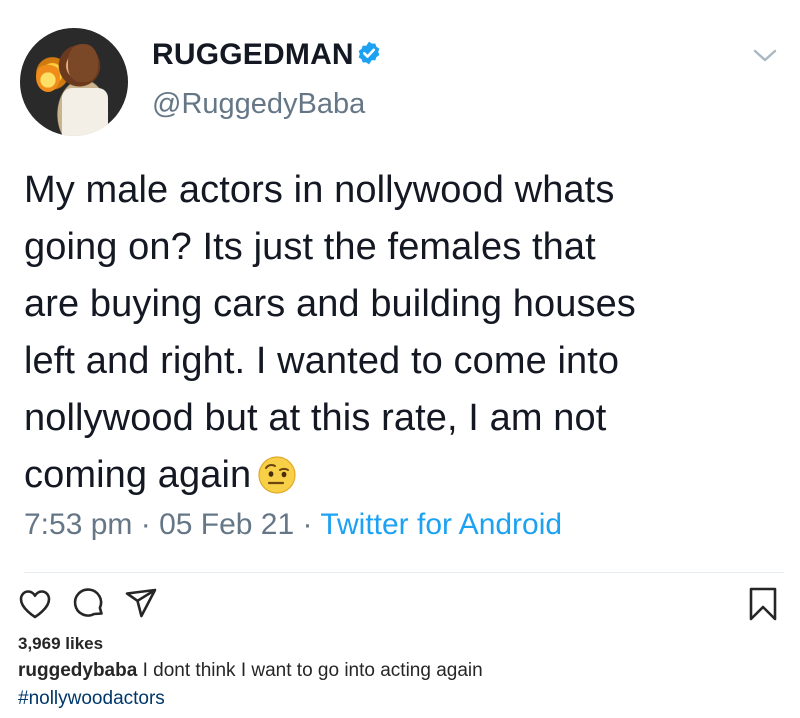  What do you see at coordinates (765, 56) in the screenshot?
I see `chevron-down-icon` at bounding box center [765, 56].